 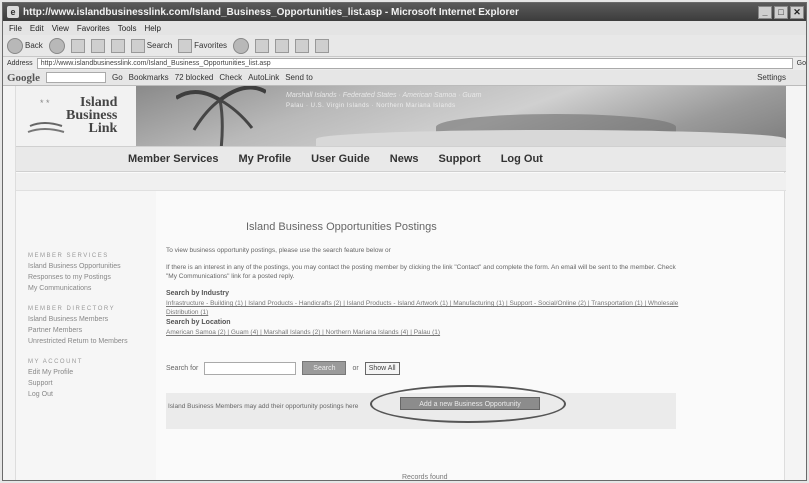 What do you see at coordinates (425, 477) in the screenshot?
I see `records-found-text: Records found` at bounding box center [425, 477].